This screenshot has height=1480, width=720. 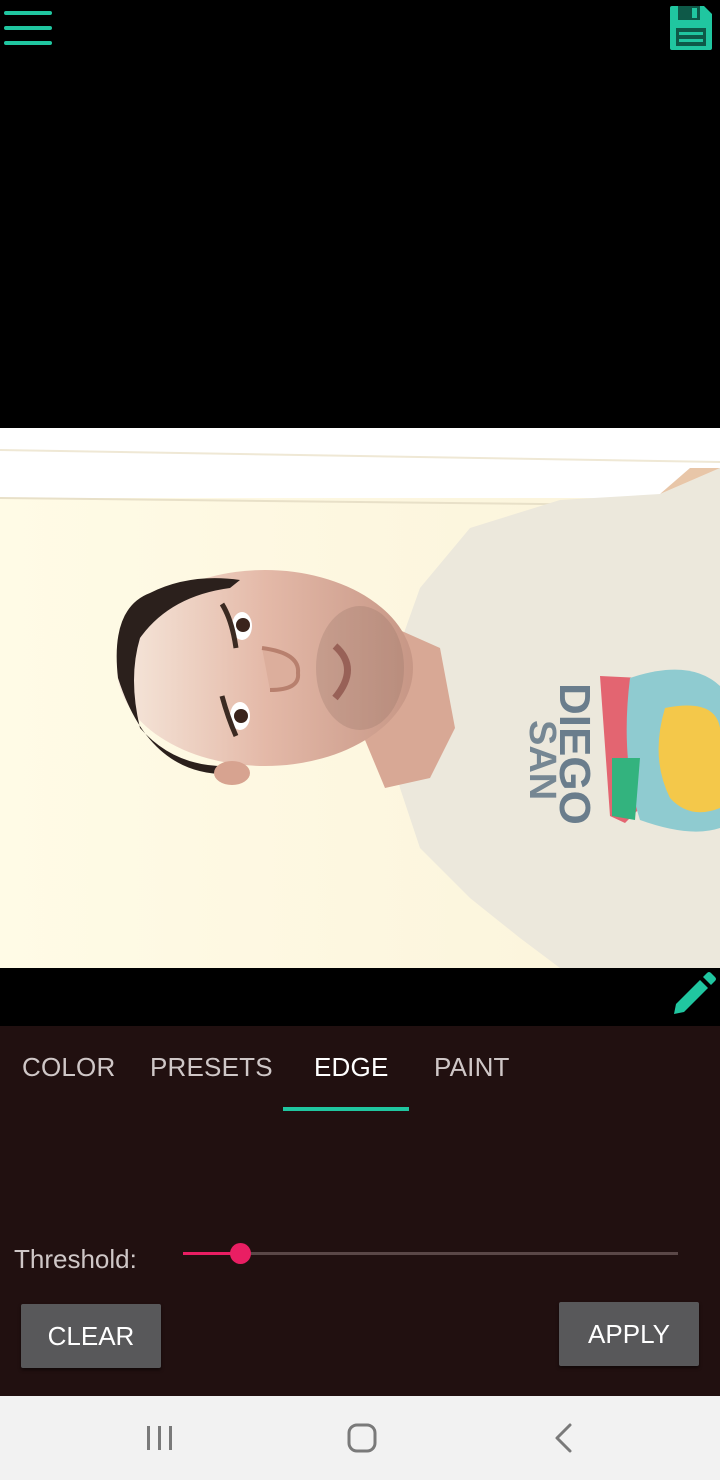 I want to click on back-icon, so click(x=563, y=1438).